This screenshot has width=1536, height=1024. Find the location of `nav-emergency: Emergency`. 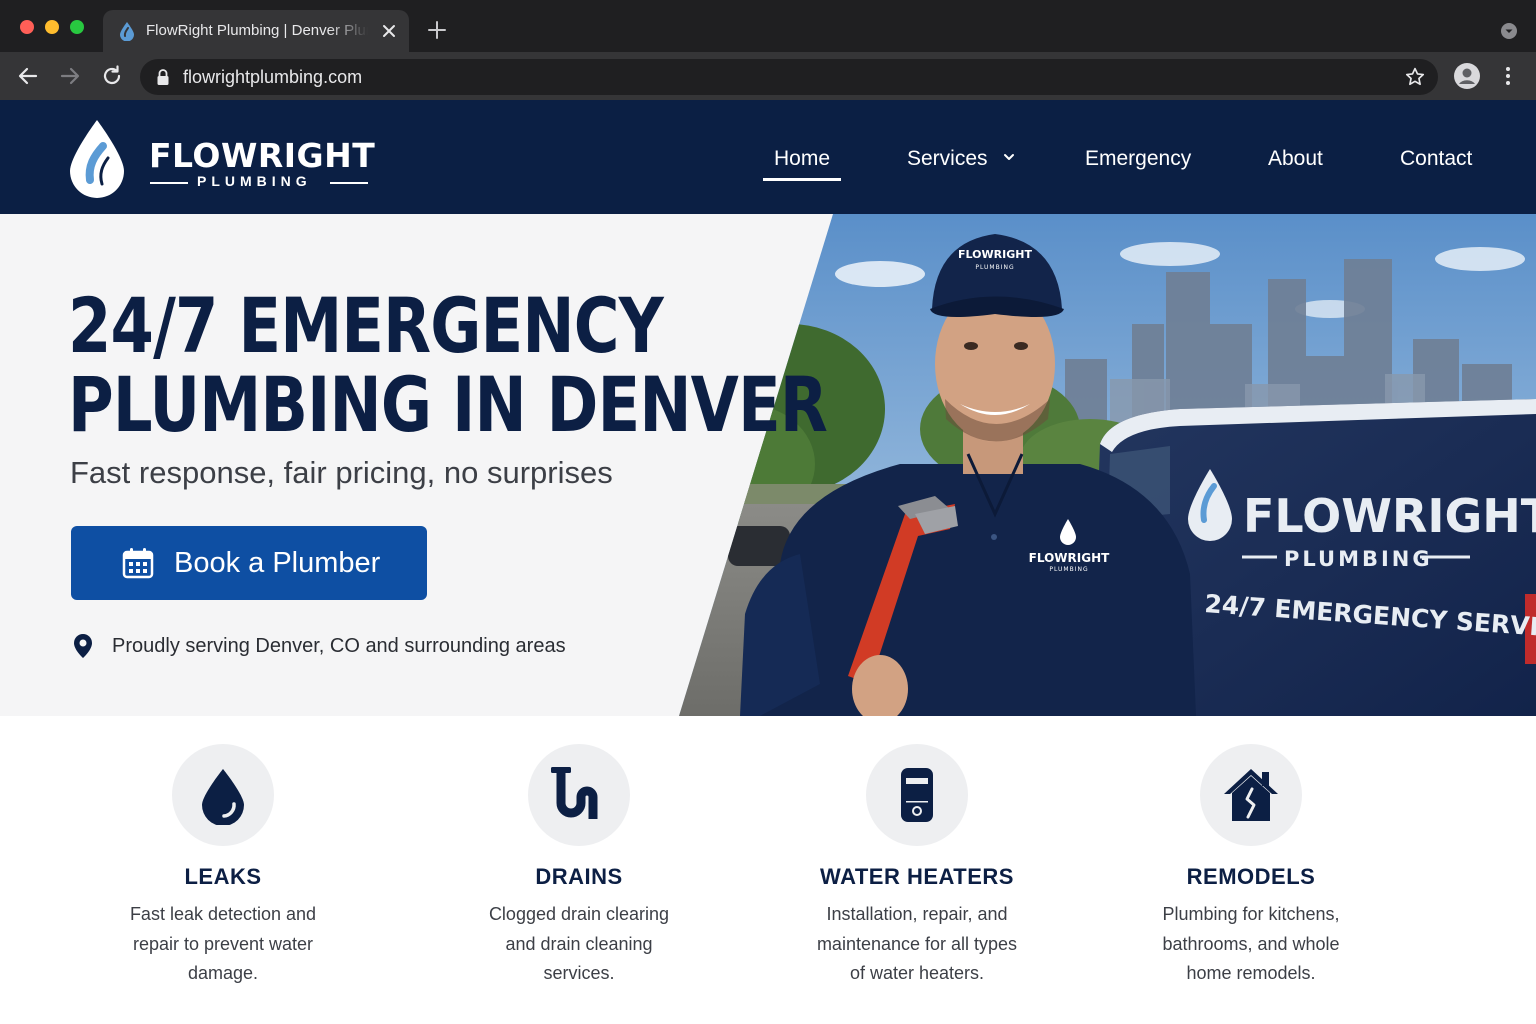

nav-emergency: Emergency is located at coordinates (1138, 159).